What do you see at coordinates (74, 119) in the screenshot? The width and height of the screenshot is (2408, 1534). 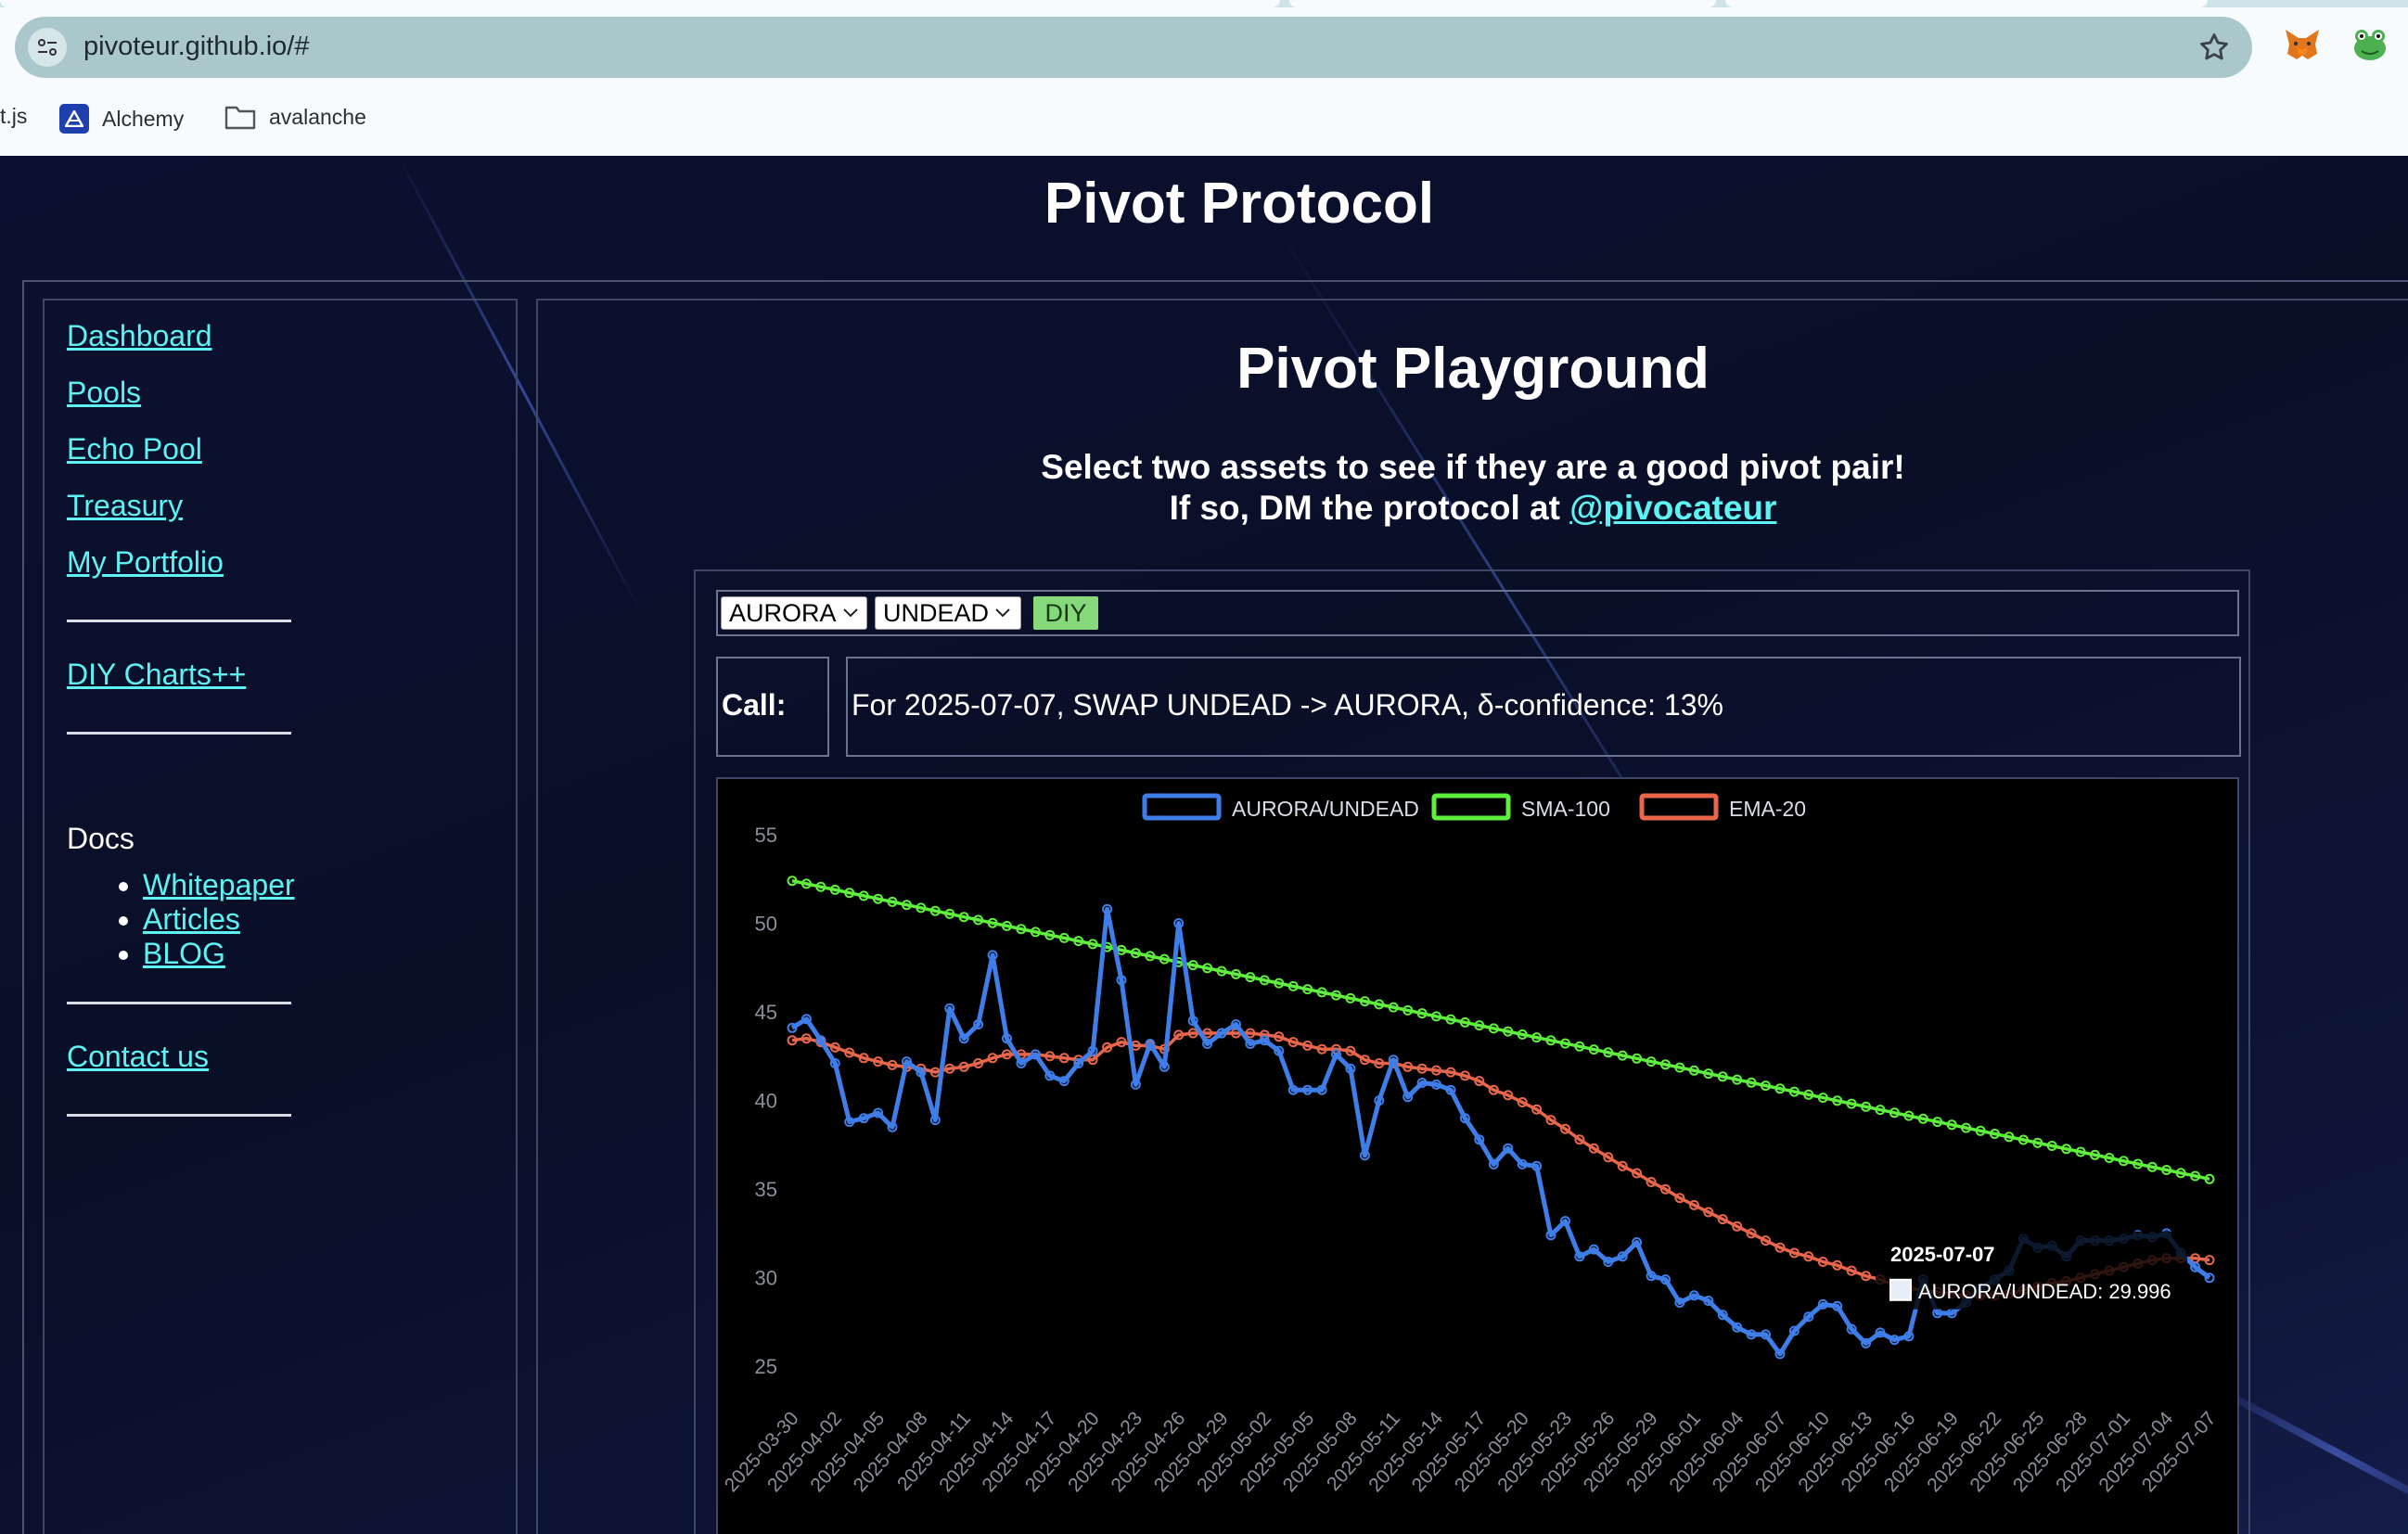 I see `alchemy-icon` at bounding box center [74, 119].